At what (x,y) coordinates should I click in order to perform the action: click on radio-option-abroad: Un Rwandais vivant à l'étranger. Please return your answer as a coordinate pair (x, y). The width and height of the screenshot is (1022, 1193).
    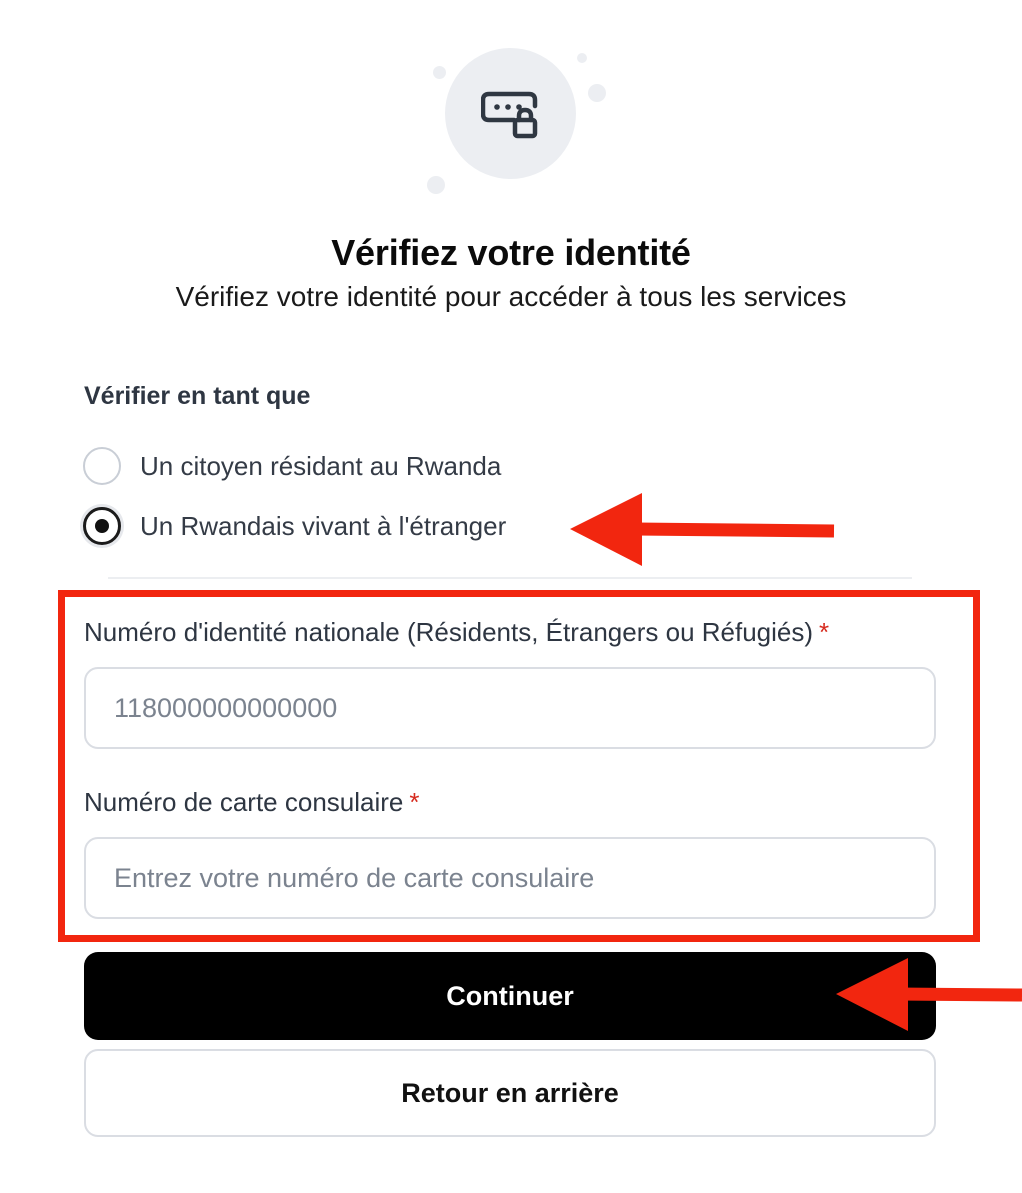
    Looking at the image, I should click on (294, 526).